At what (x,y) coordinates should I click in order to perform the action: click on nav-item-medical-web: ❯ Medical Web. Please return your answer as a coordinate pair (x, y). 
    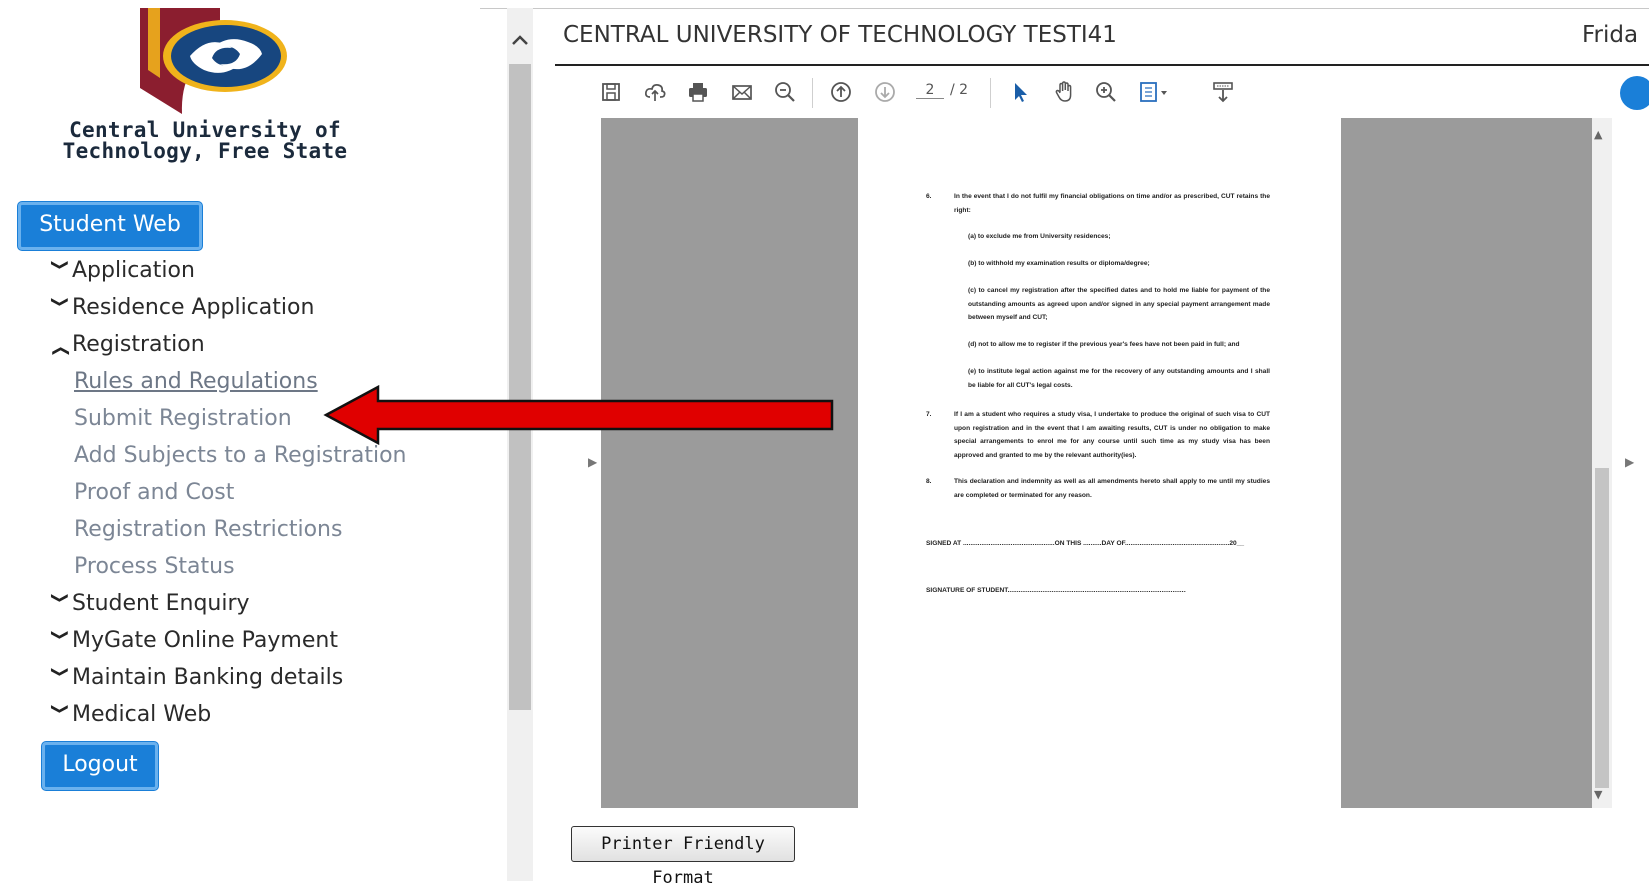
    Looking at the image, I should click on (129, 715).